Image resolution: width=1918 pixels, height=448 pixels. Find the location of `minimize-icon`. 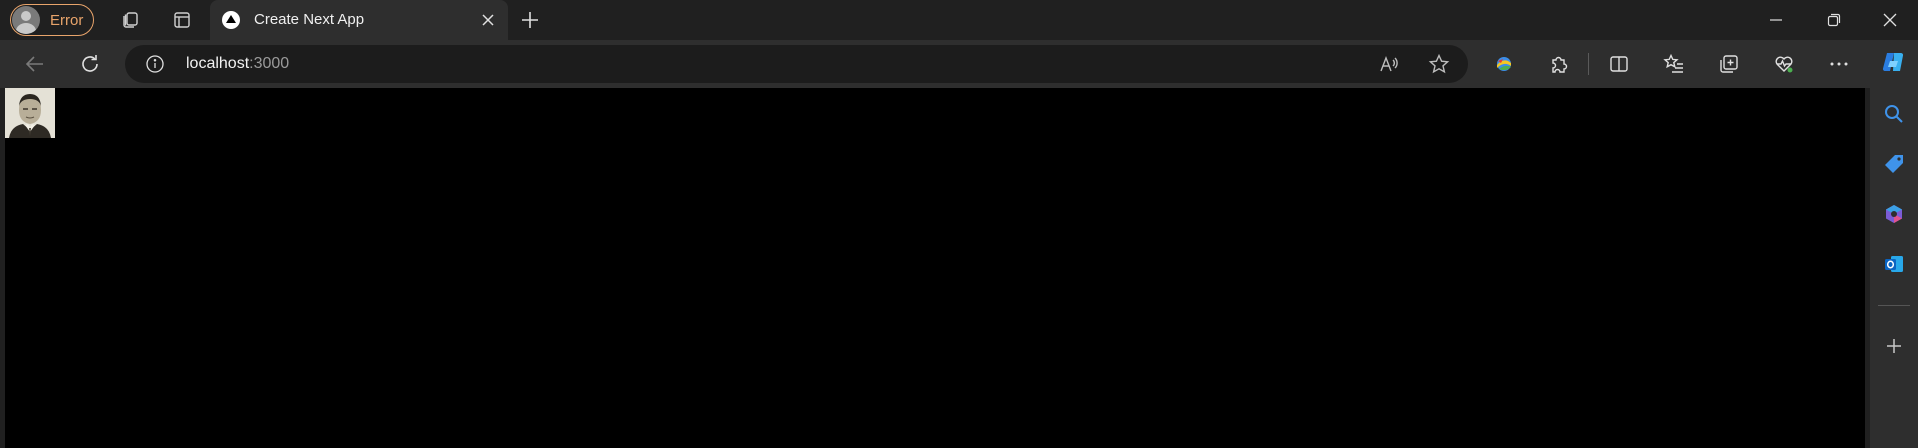

minimize-icon is located at coordinates (1776, 20).